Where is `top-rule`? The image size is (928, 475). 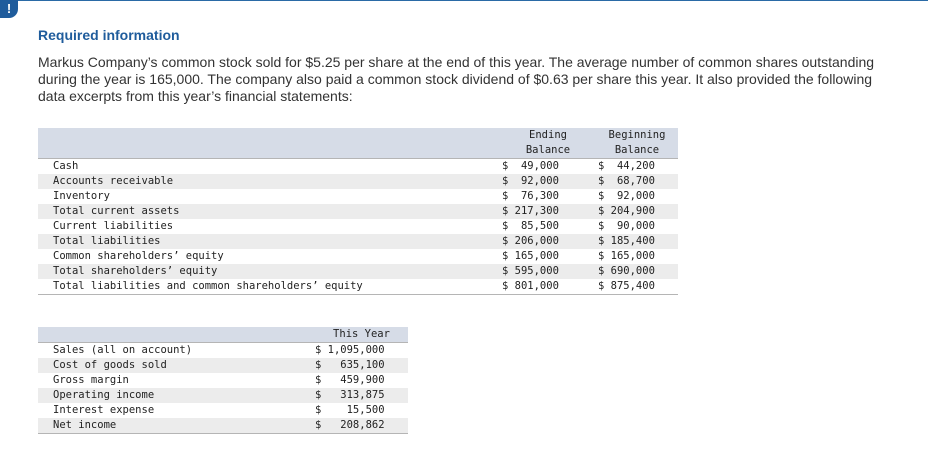
top-rule is located at coordinates (473, 0).